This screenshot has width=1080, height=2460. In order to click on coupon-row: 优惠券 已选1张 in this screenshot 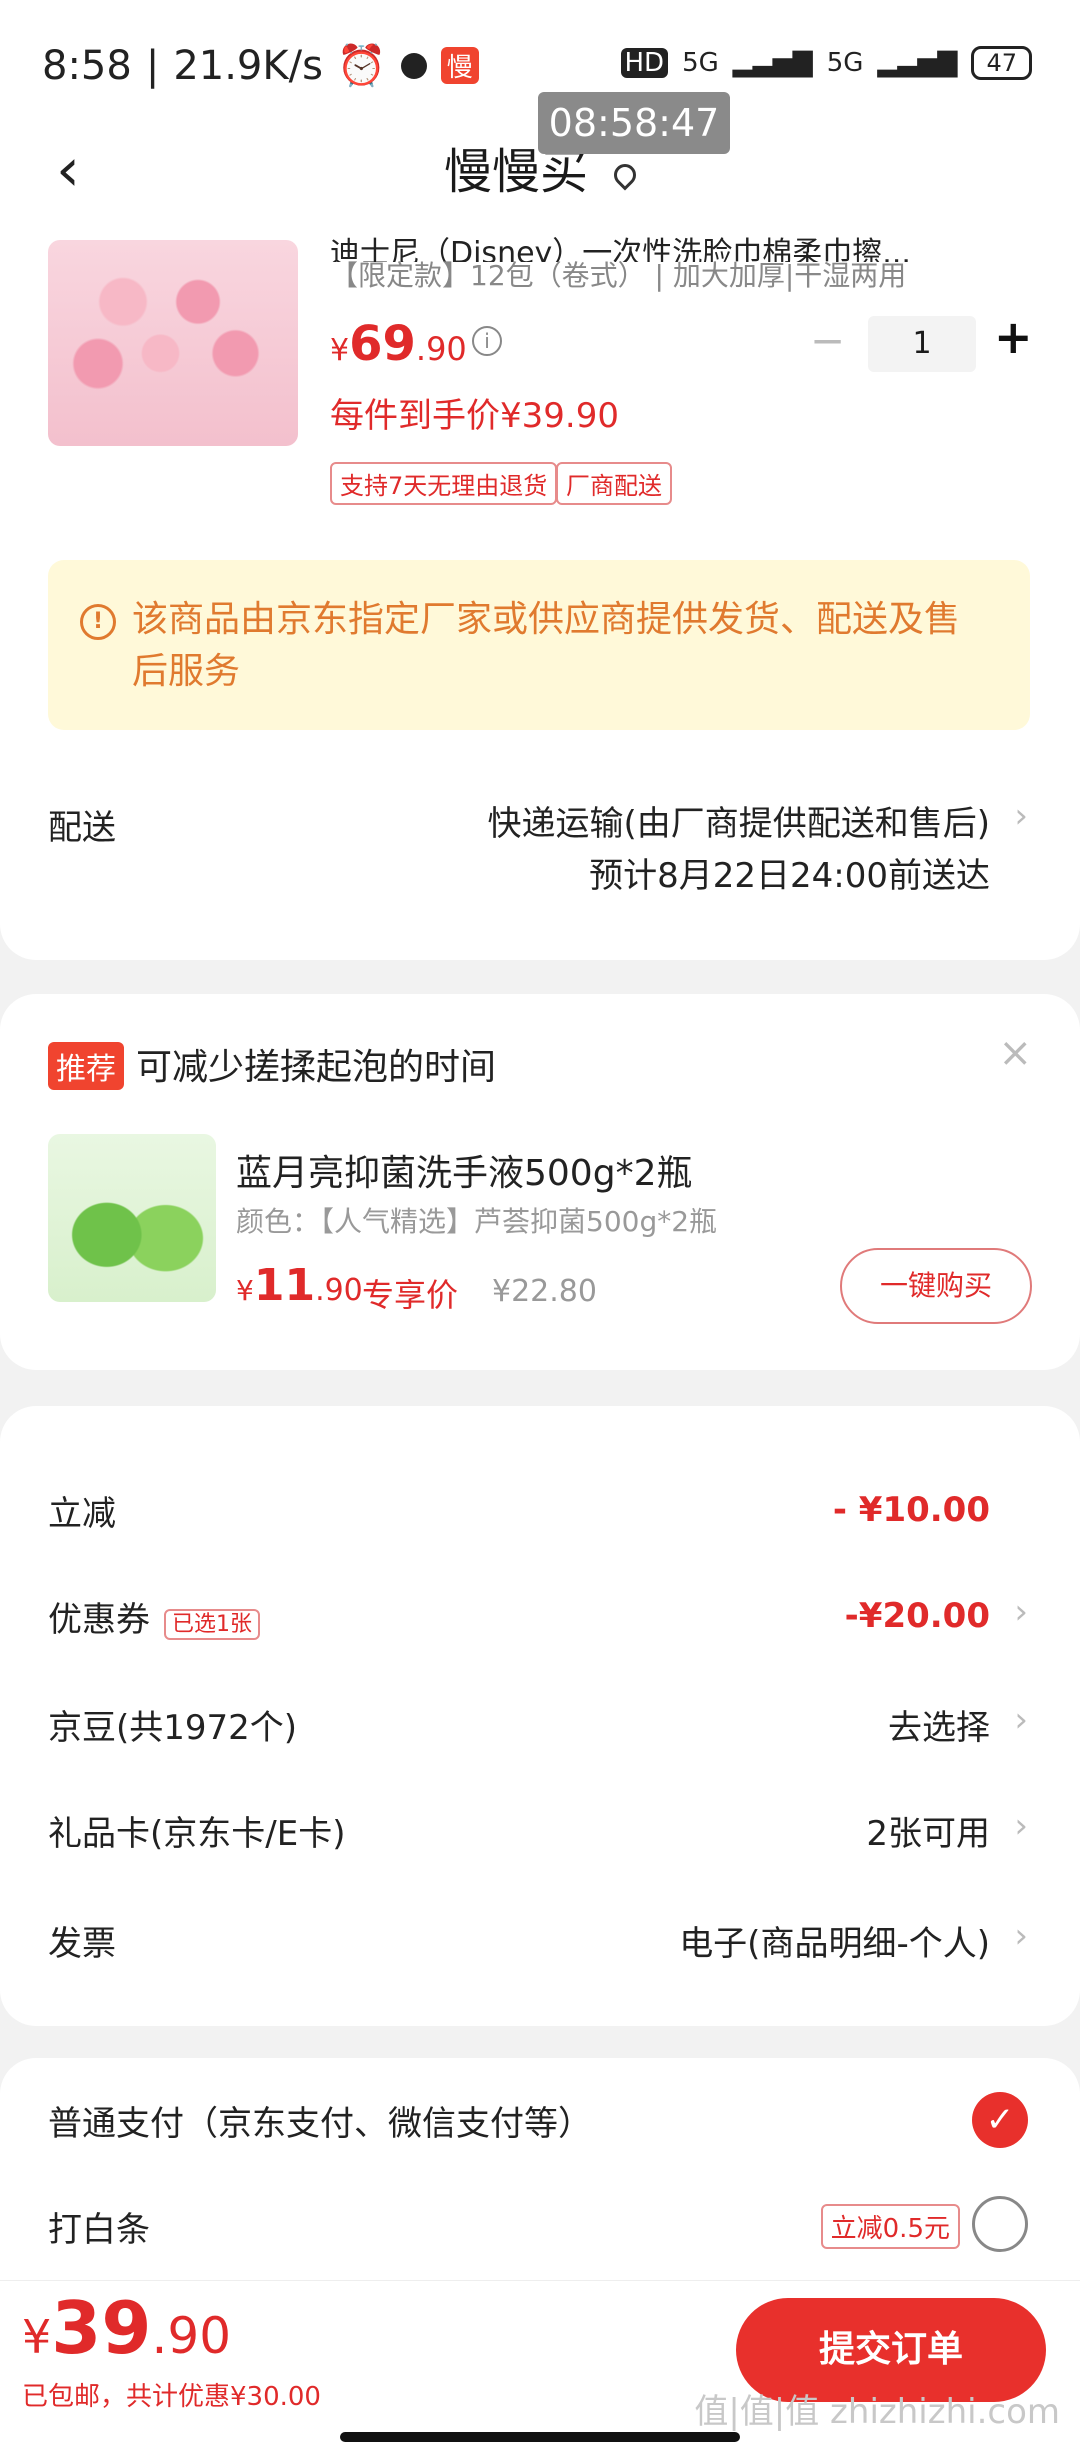, I will do `click(154, 1616)`.